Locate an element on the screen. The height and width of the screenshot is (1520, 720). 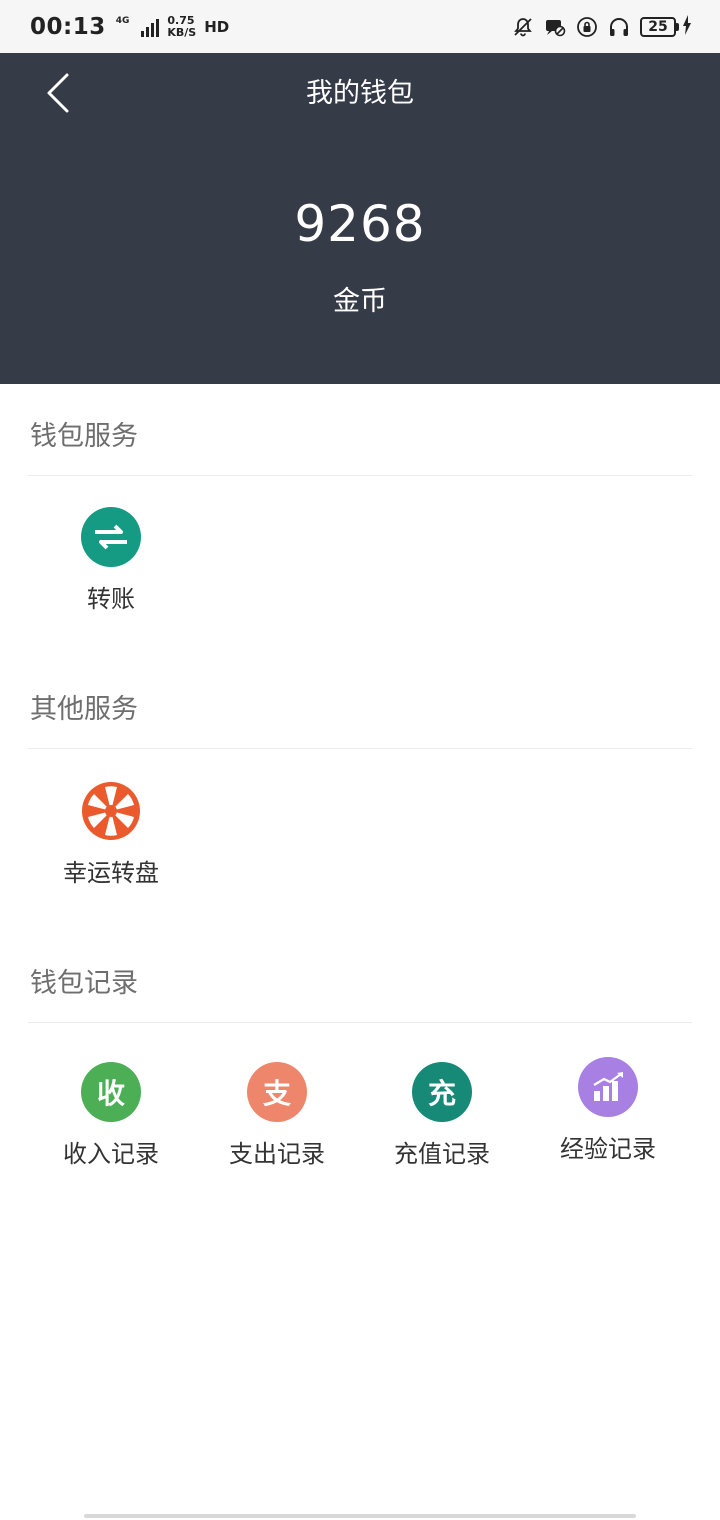
bell-off-icon is located at coordinates (523, 27).